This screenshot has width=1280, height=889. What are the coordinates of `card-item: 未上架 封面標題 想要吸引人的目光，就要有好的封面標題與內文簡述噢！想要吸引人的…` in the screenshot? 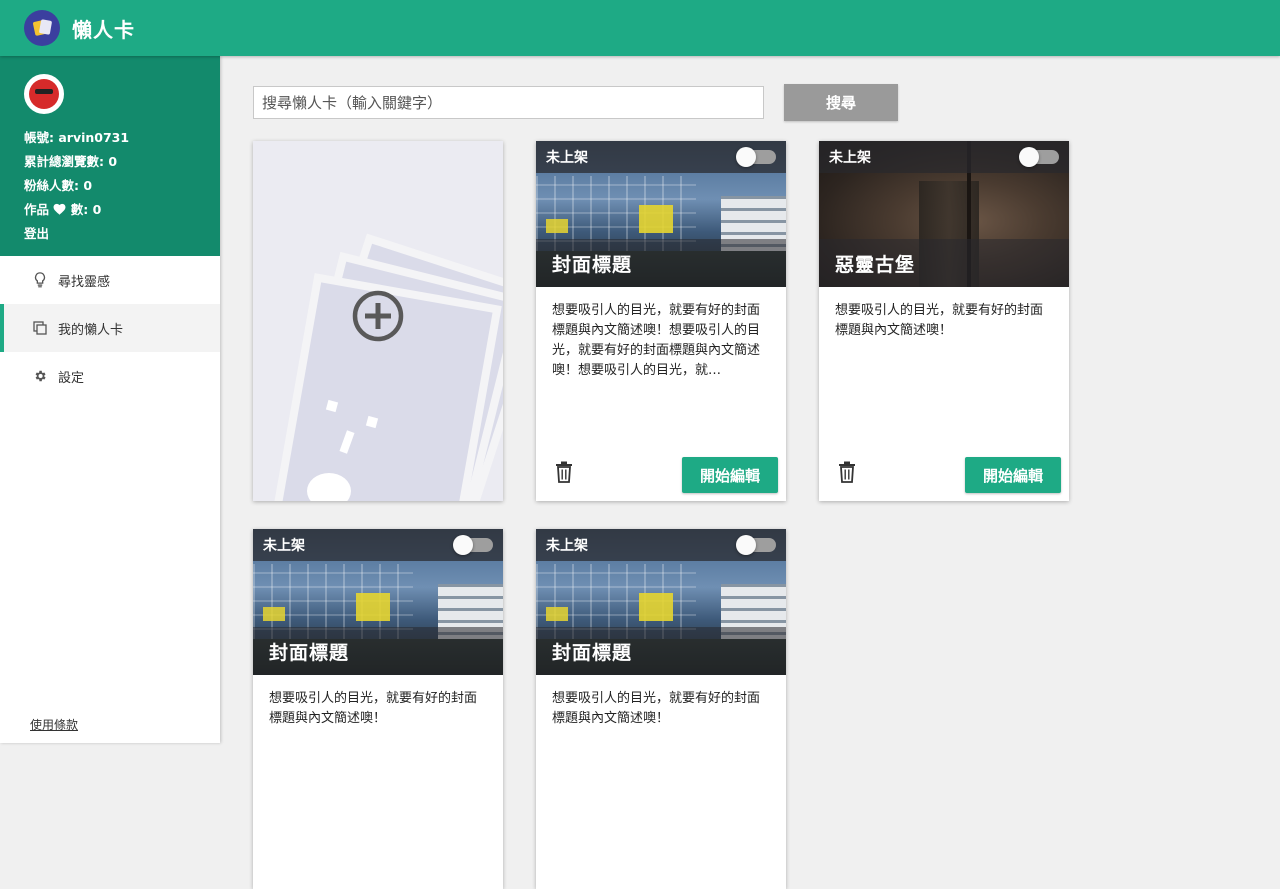 It's located at (661, 321).